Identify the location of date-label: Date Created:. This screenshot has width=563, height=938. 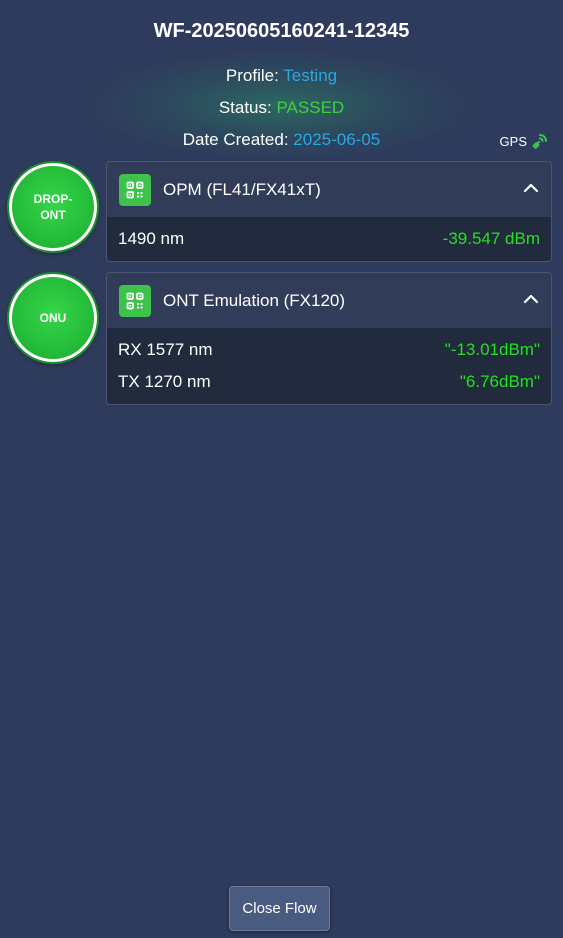
(235, 139).